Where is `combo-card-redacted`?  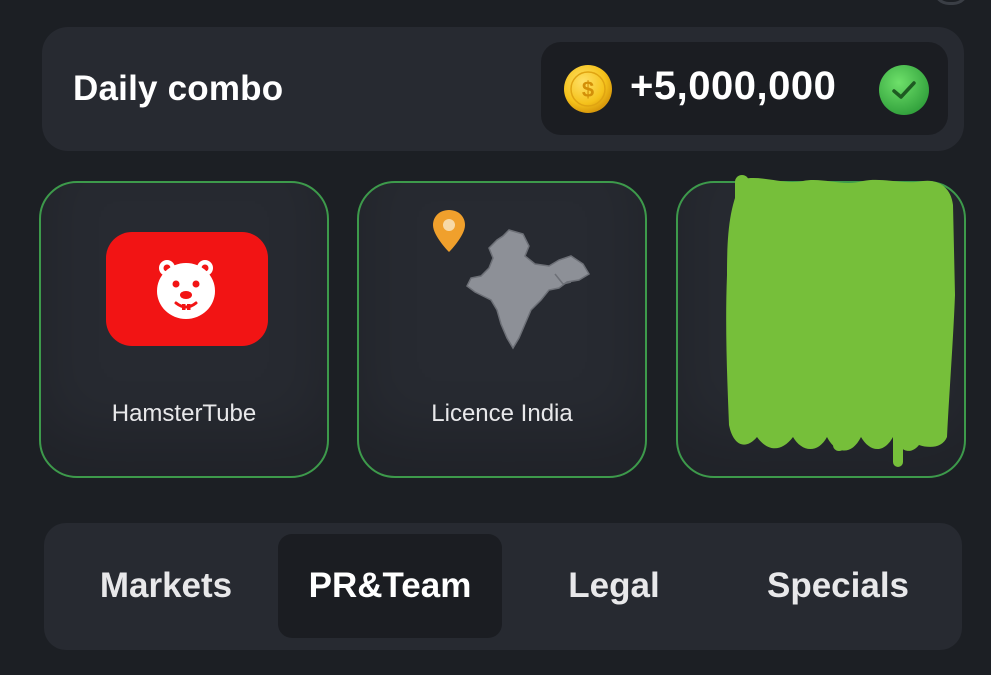
combo-card-redacted is located at coordinates (821, 326).